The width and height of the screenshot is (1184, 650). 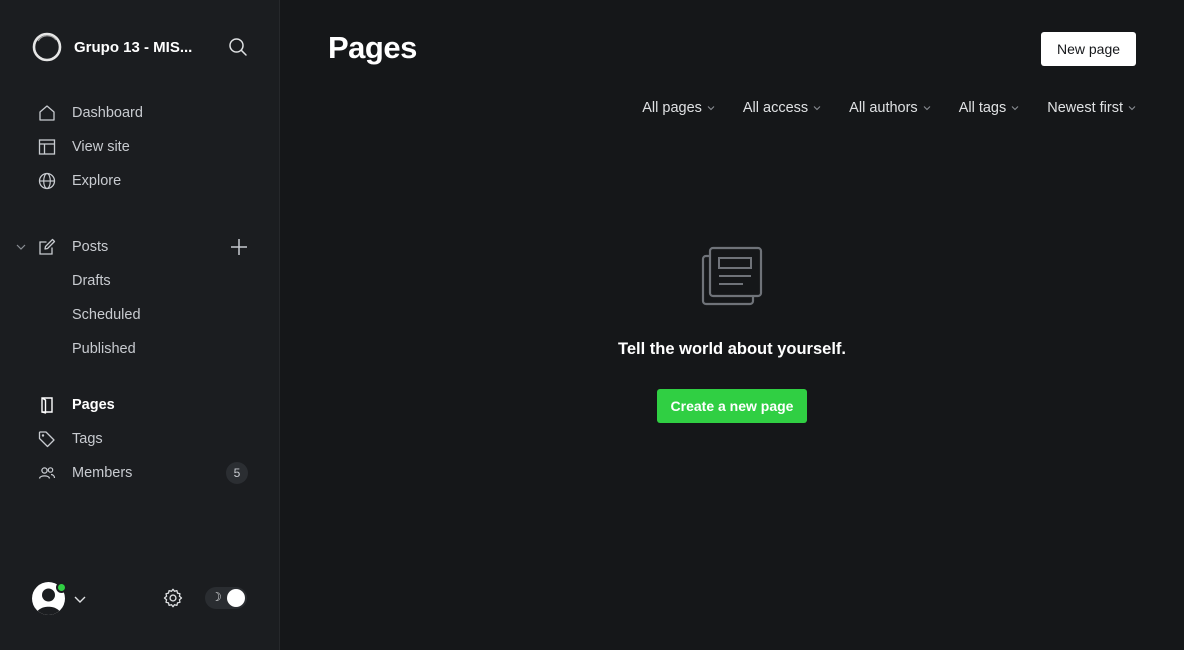 I want to click on home-icon, so click(x=47, y=113).